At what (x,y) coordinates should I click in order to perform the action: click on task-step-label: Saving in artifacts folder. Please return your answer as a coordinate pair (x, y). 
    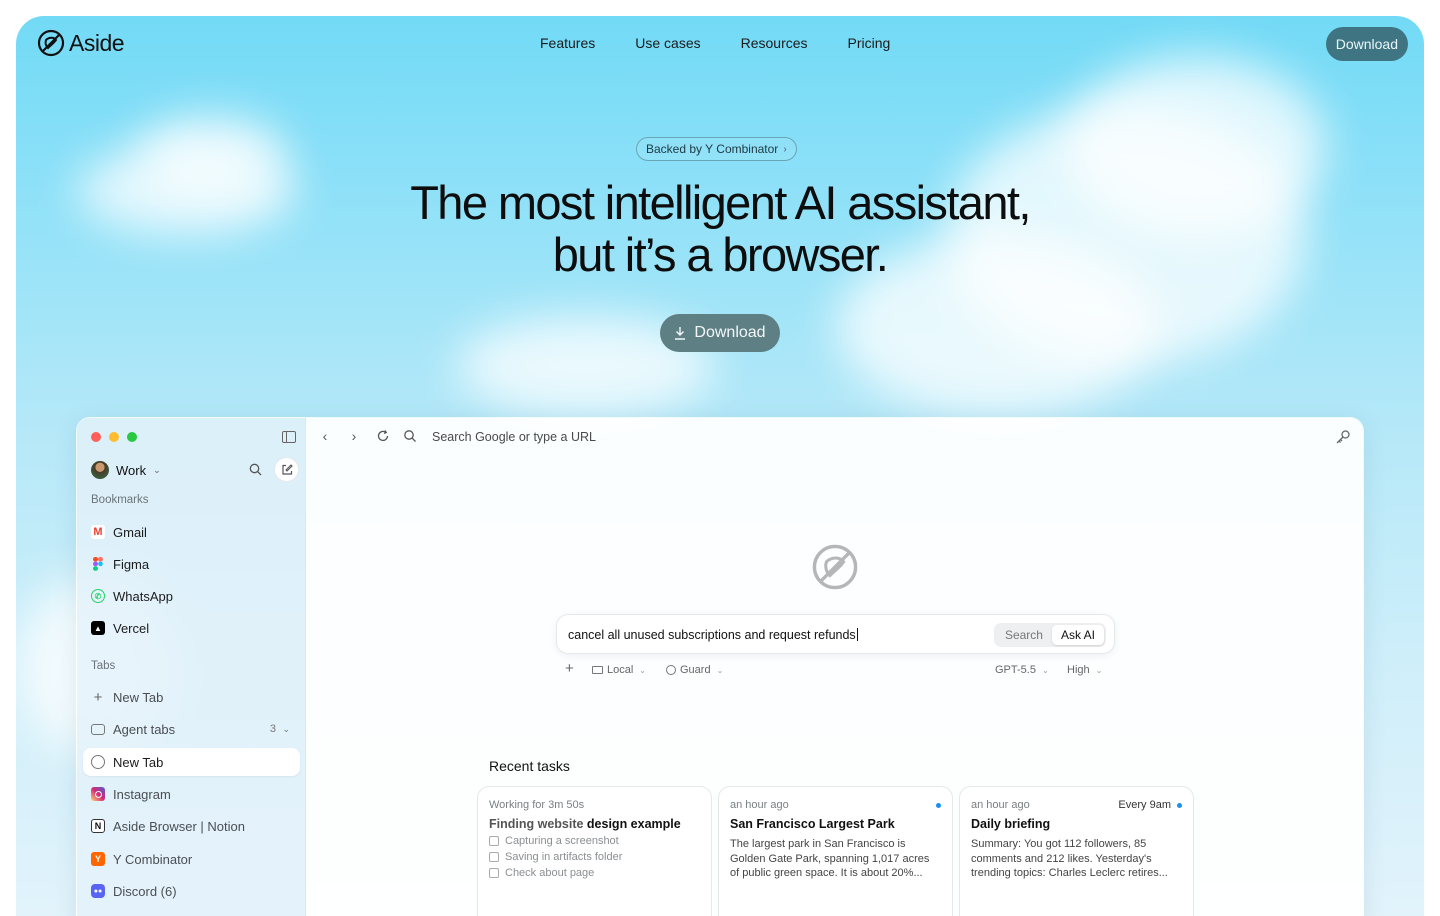
    Looking at the image, I should click on (564, 857).